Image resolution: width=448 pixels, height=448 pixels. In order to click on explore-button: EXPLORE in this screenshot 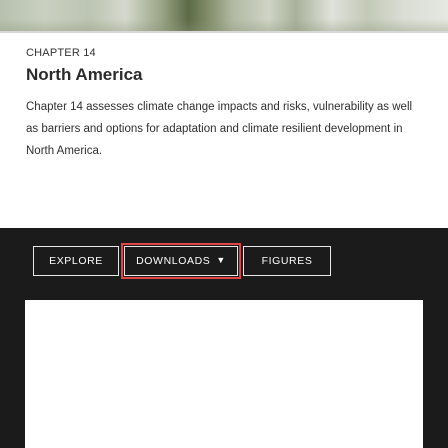, I will do `click(76, 261)`.